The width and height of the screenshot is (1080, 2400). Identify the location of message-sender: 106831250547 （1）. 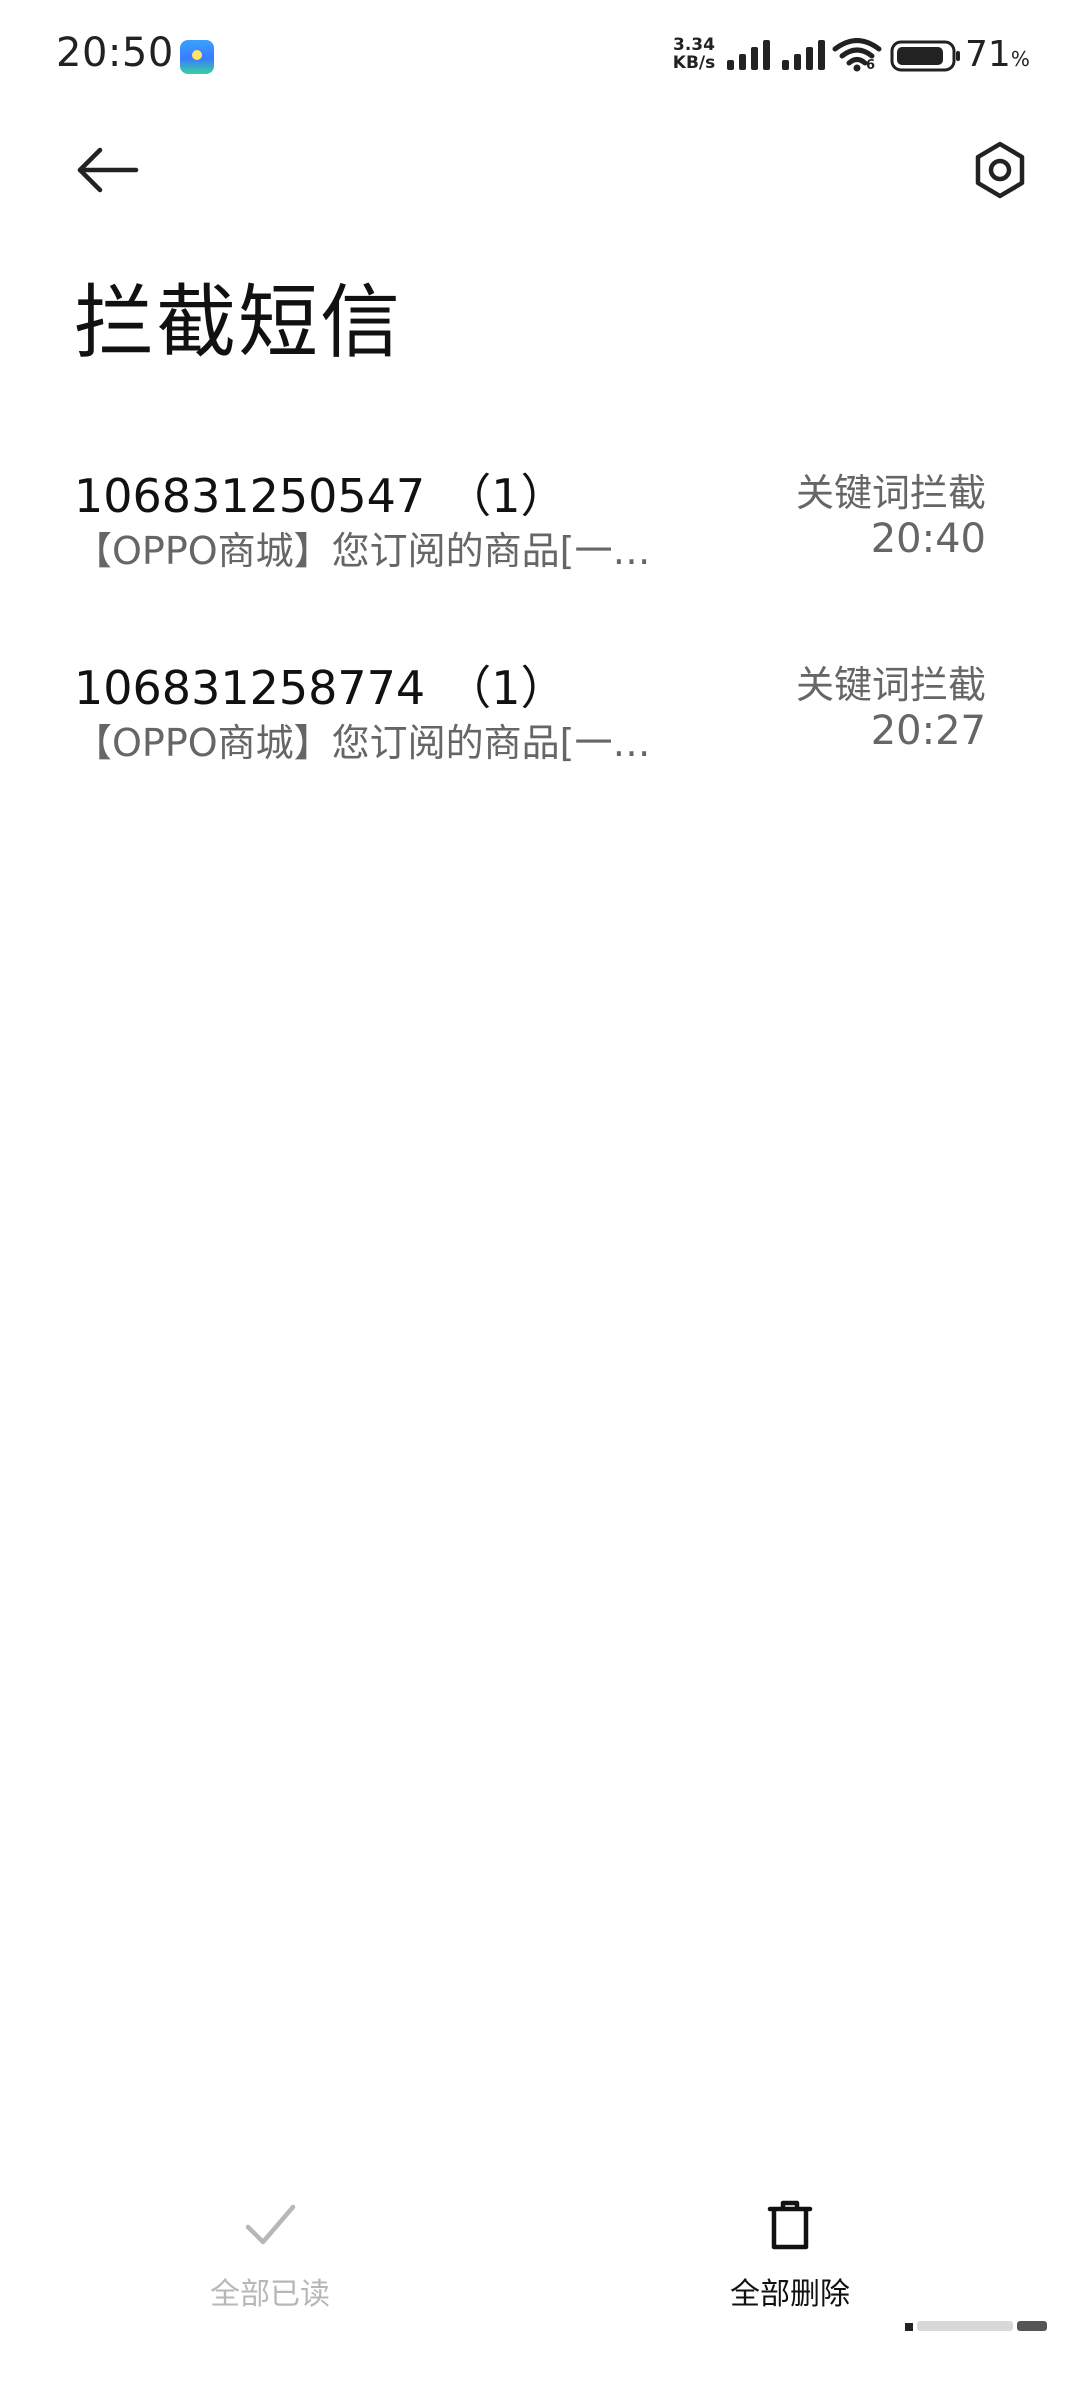
(320, 493).